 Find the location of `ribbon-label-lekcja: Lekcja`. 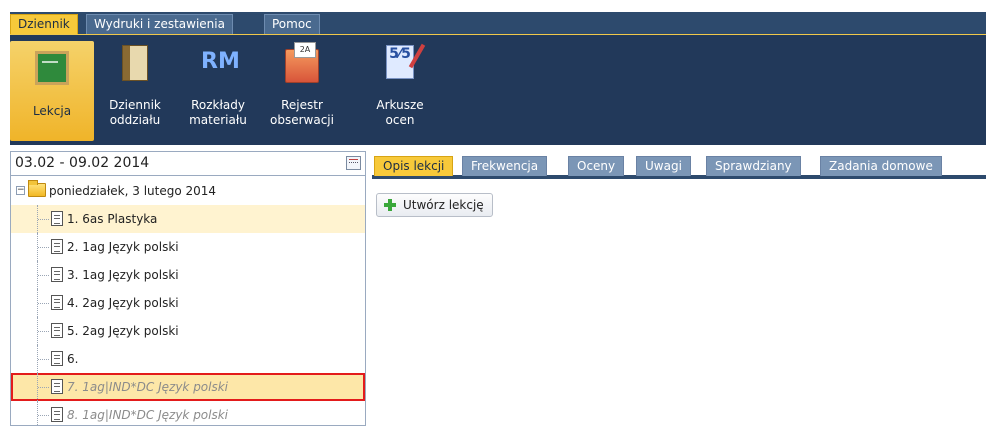

ribbon-label-lekcja: Lekcja is located at coordinates (52, 111).